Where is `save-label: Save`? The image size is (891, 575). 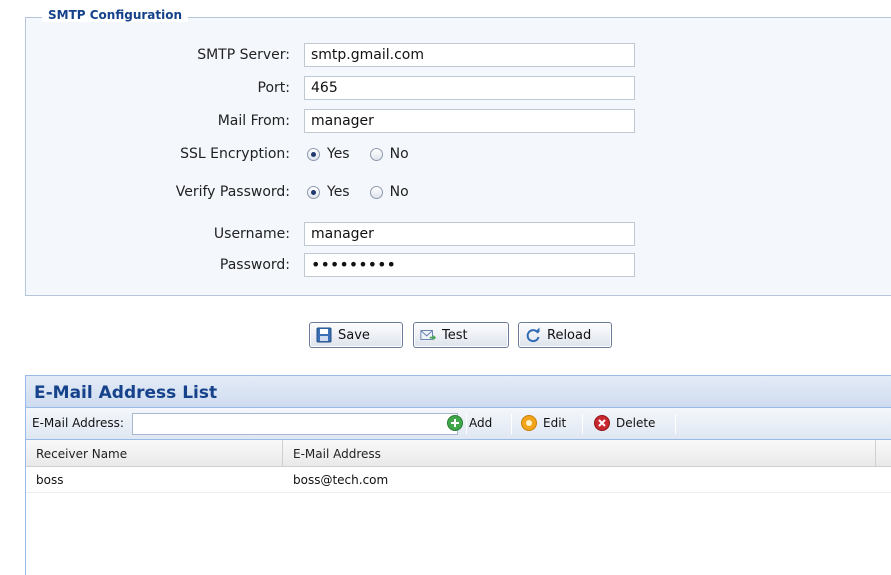
save-label: Save is located at coordinates (354, 335).